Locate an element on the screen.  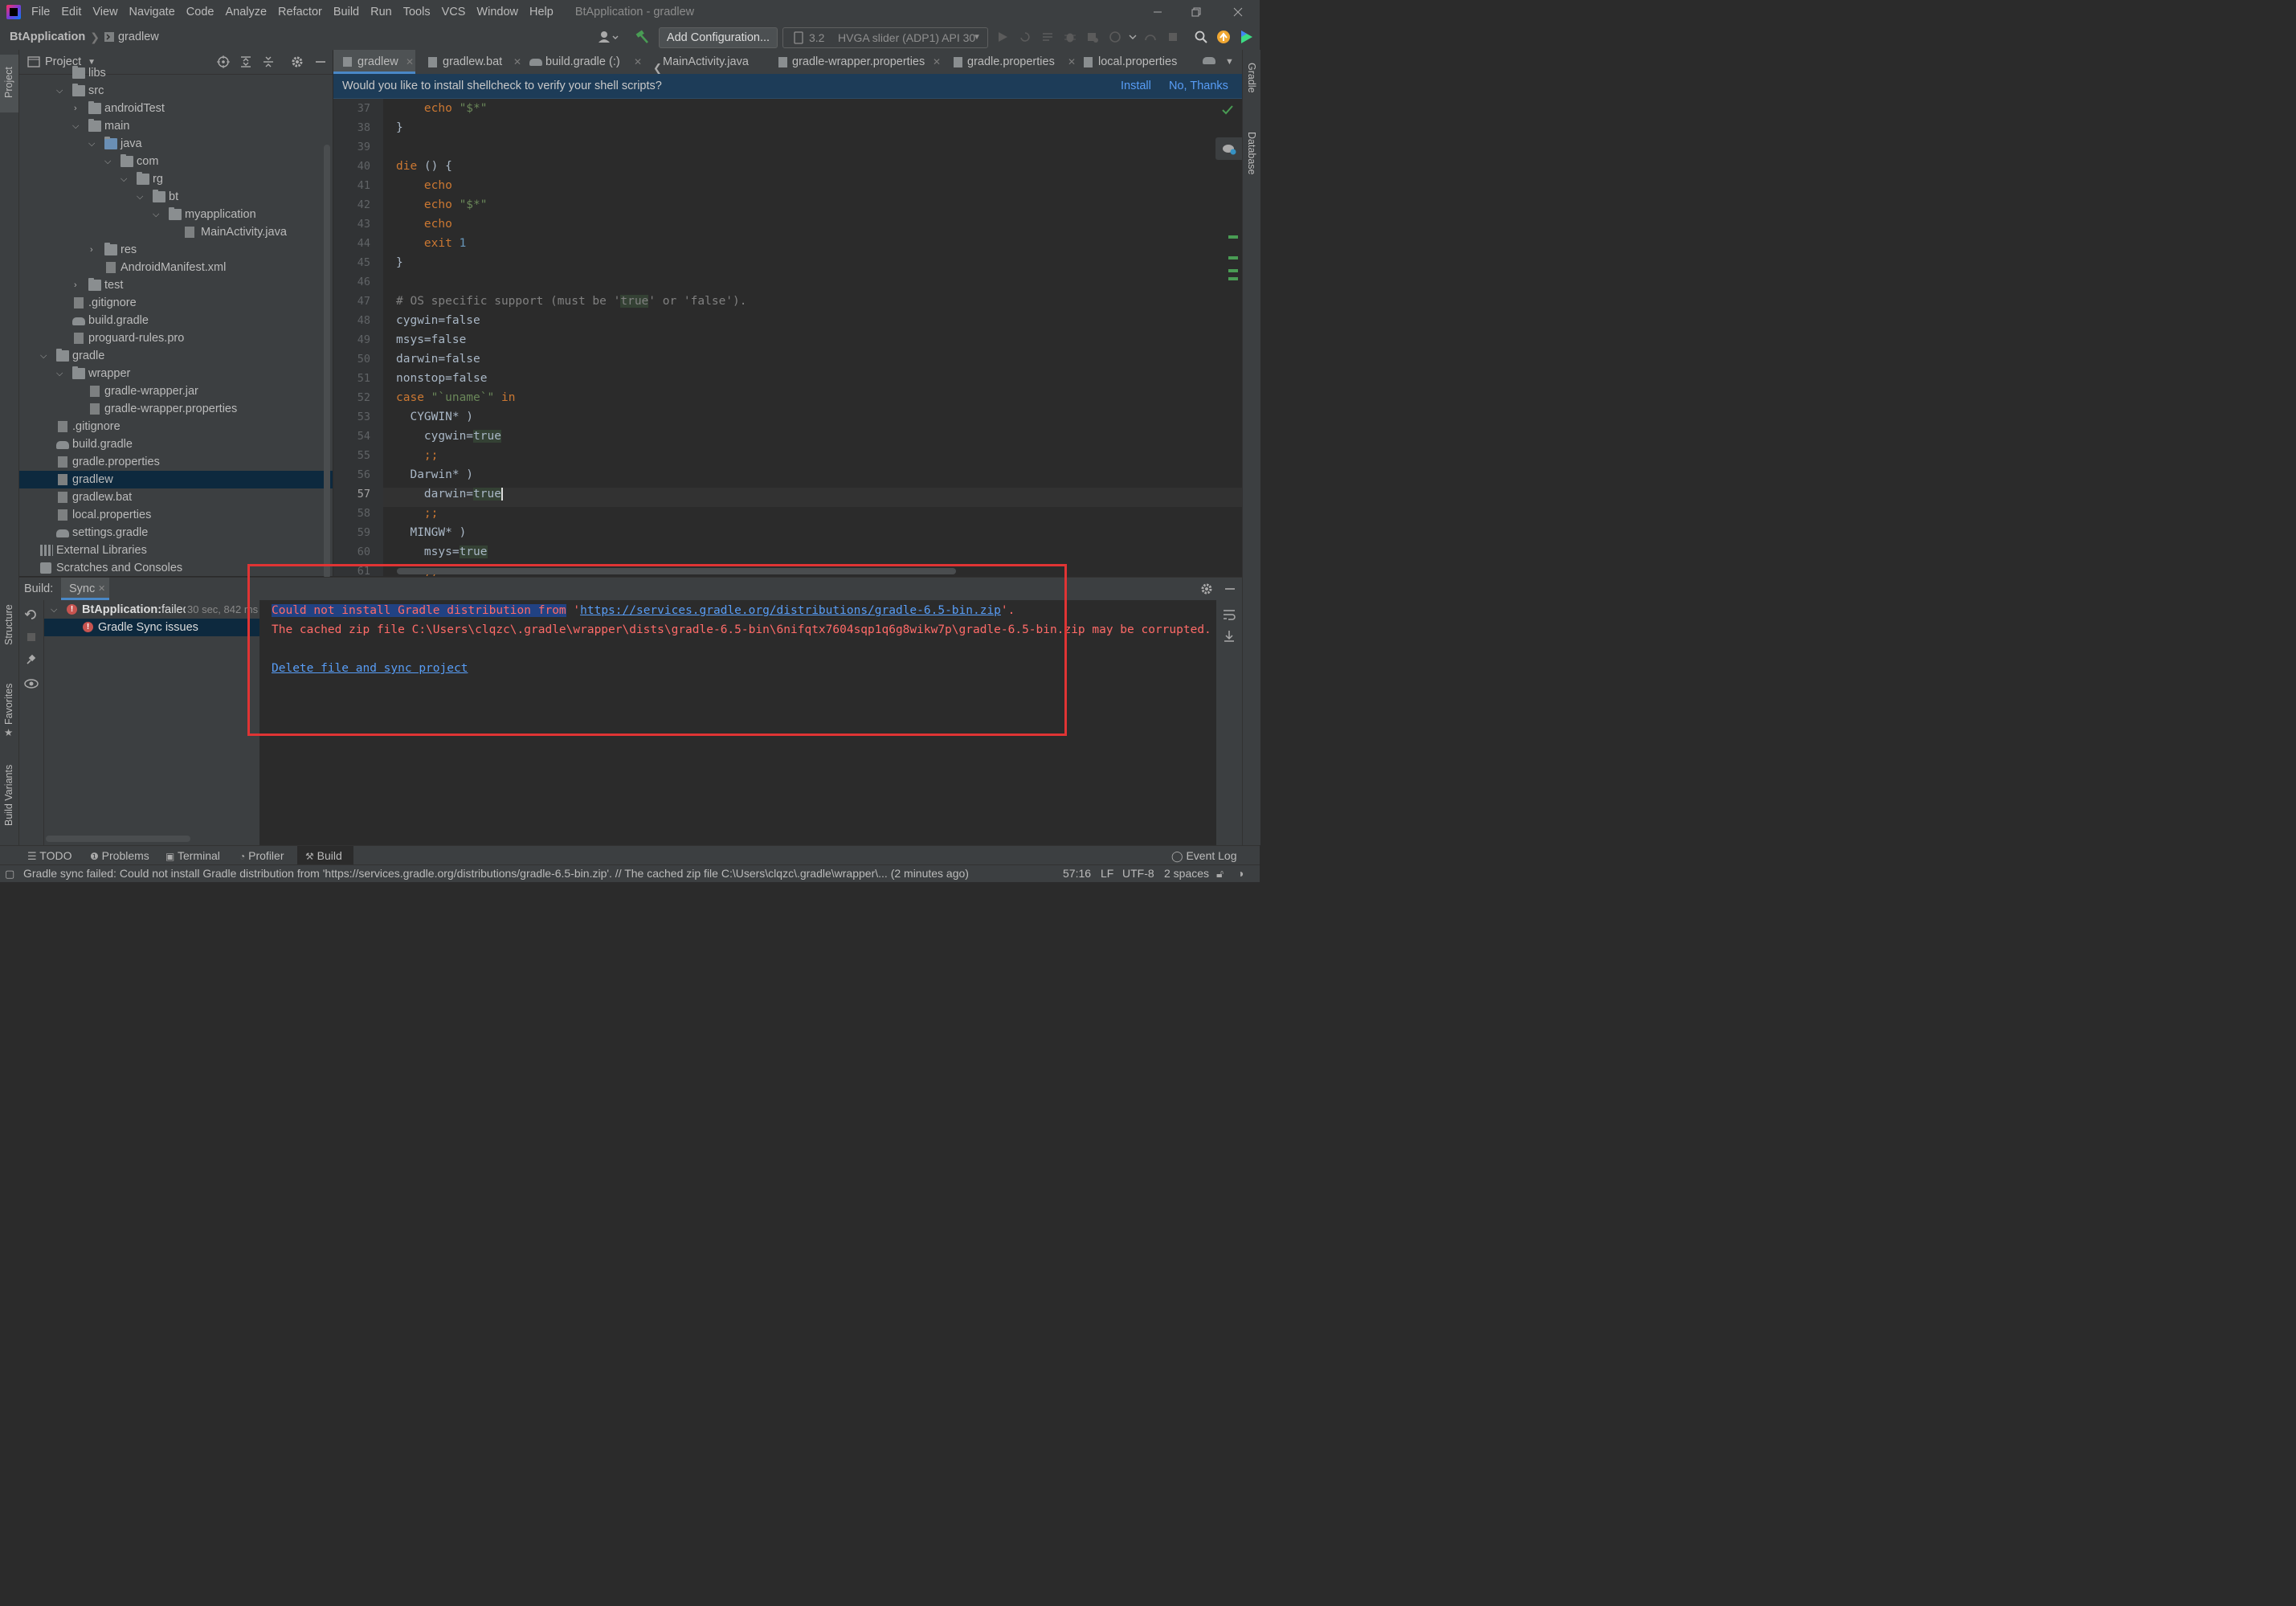
breadcrumb-project: BtApplication is located at coordinates (47, 37).